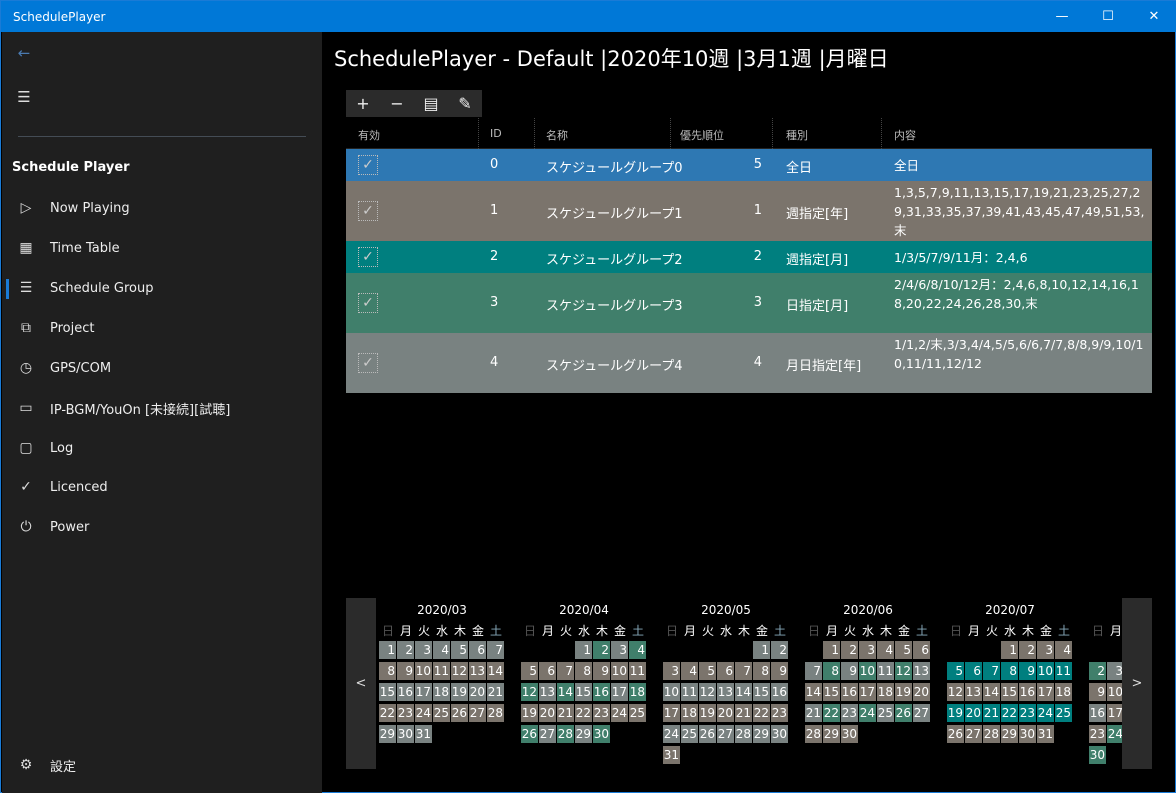  I want to click on sidebar-item-settings: ⚙ 設定, so click(162, 765).